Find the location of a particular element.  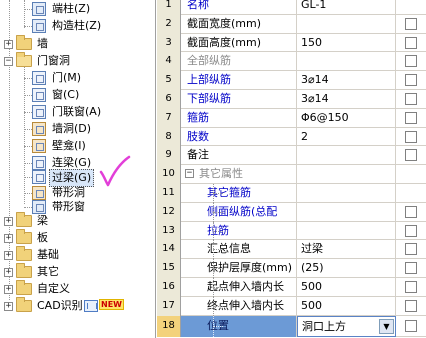

tree-item-other: + 其它 is located at coordinates (77, 272).